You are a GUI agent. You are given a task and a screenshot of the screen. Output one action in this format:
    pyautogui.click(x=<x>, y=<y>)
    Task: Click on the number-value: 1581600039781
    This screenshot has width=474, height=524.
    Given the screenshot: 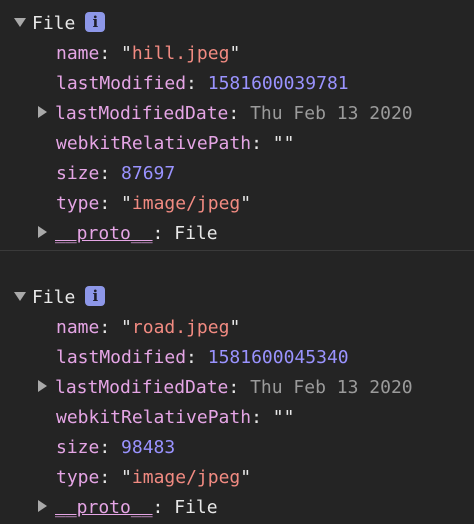 What is the action you would take?
    pyautogui.click(x=278, y=83)
    